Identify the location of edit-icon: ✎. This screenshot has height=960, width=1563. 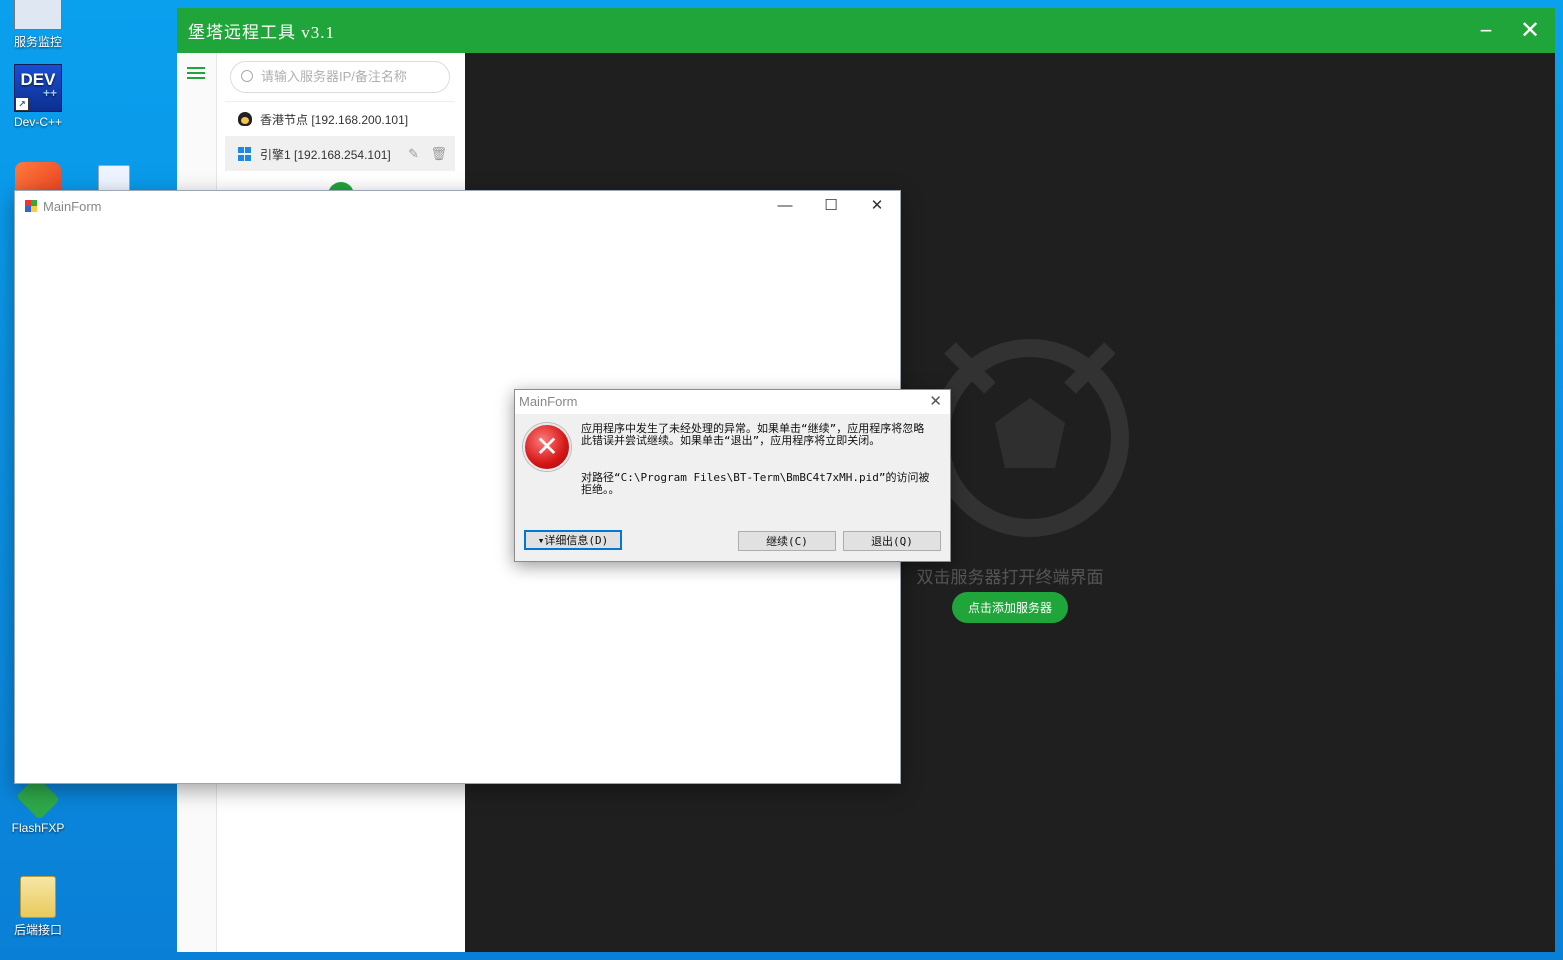
(413, 154).